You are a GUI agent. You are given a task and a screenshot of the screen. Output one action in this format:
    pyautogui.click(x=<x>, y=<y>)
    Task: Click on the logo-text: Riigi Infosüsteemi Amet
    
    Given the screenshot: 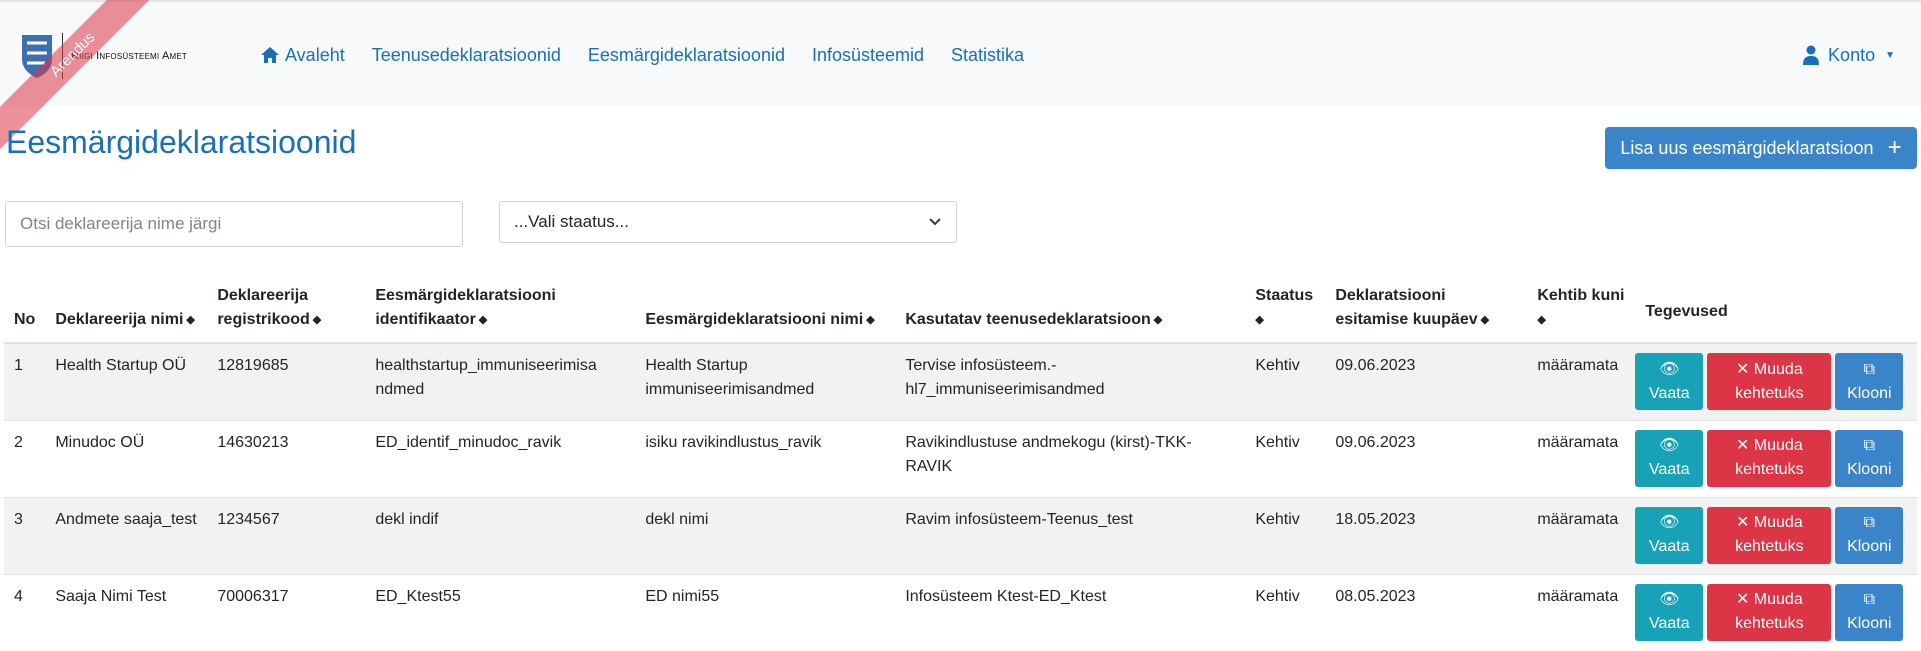 What is the action you would take?
    pyautogui.click(x=129, y=56)
    